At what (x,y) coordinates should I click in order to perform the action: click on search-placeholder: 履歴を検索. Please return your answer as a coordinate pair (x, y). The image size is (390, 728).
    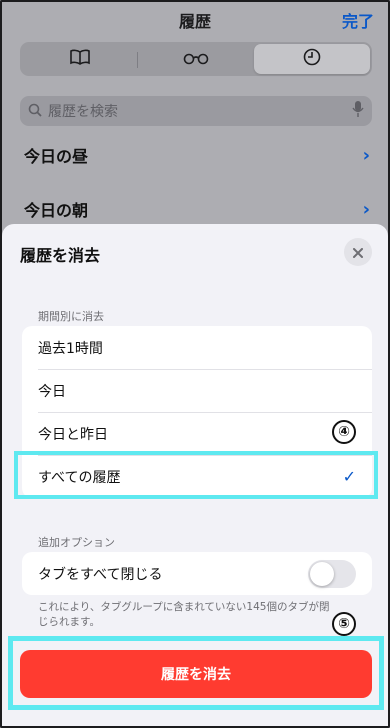
    Looking at the image, I should click on (83, 112).